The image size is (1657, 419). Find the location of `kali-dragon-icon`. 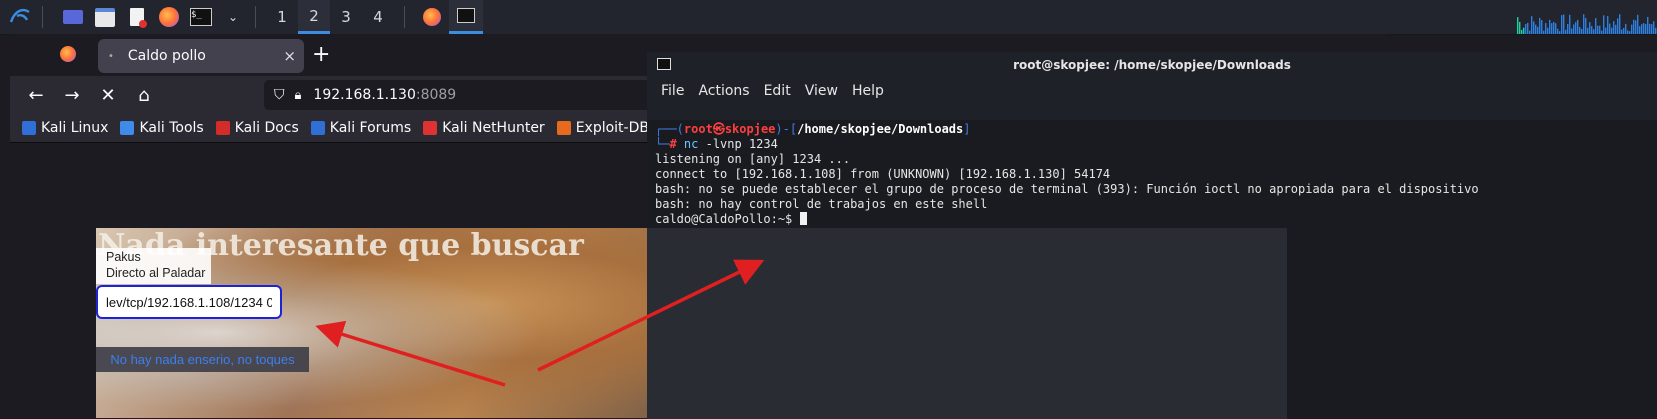

kali-dragon-icon is located at coordinates (29, 128).